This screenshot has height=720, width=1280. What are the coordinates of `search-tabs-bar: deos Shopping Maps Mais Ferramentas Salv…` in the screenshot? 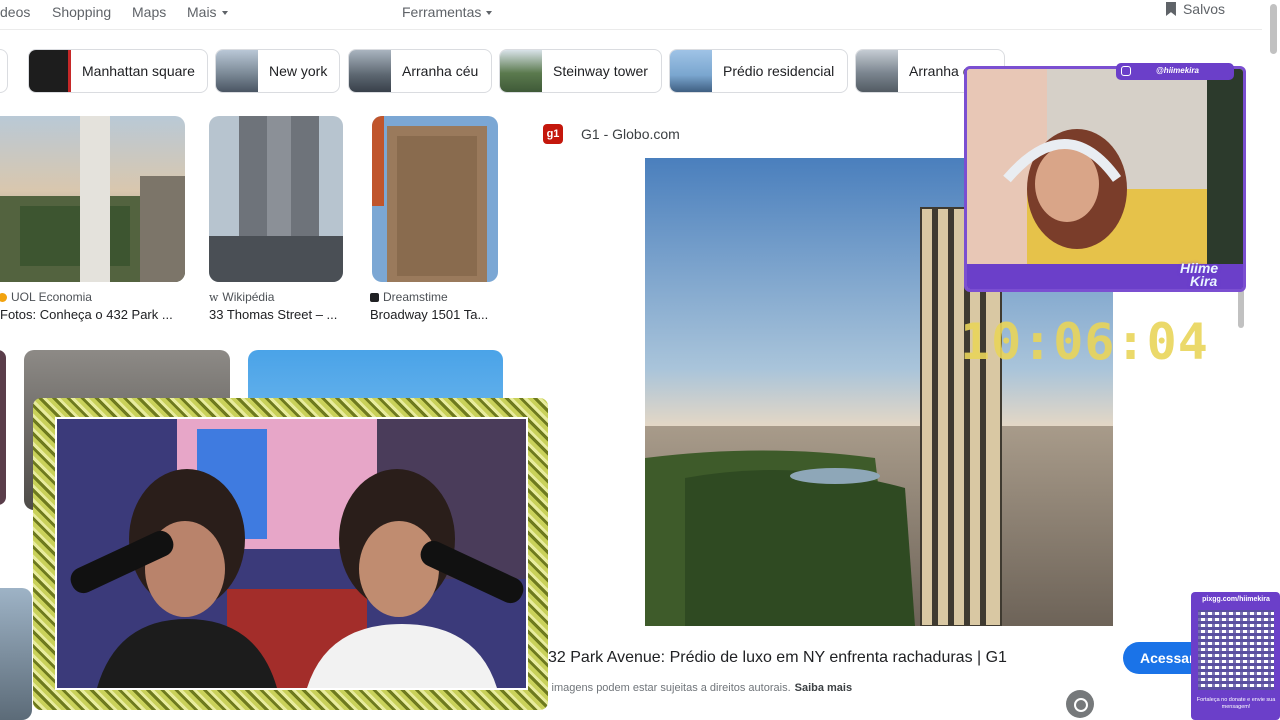 It's located at (631, 15).